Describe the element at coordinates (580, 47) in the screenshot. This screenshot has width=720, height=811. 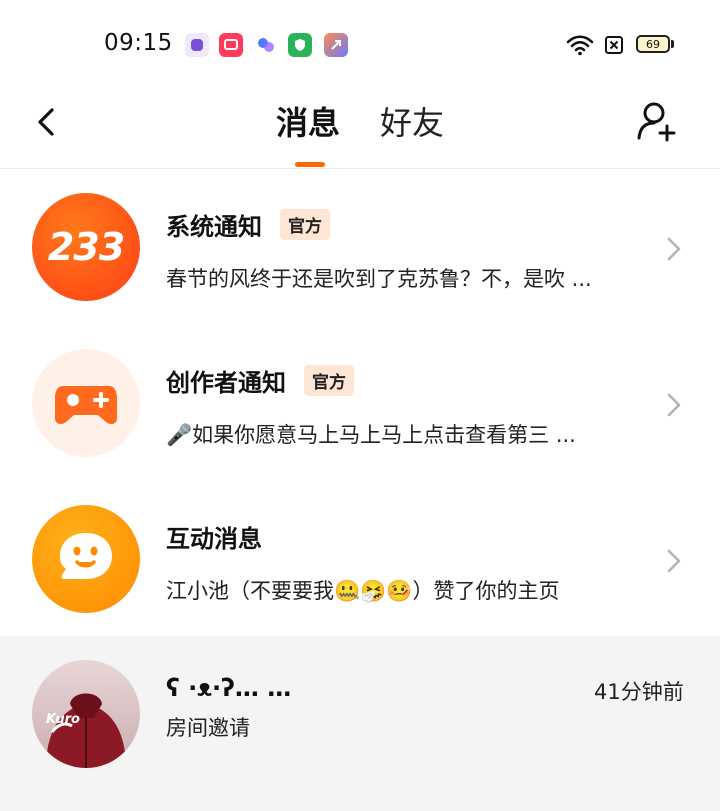
I see `wifi-icon` at that location.